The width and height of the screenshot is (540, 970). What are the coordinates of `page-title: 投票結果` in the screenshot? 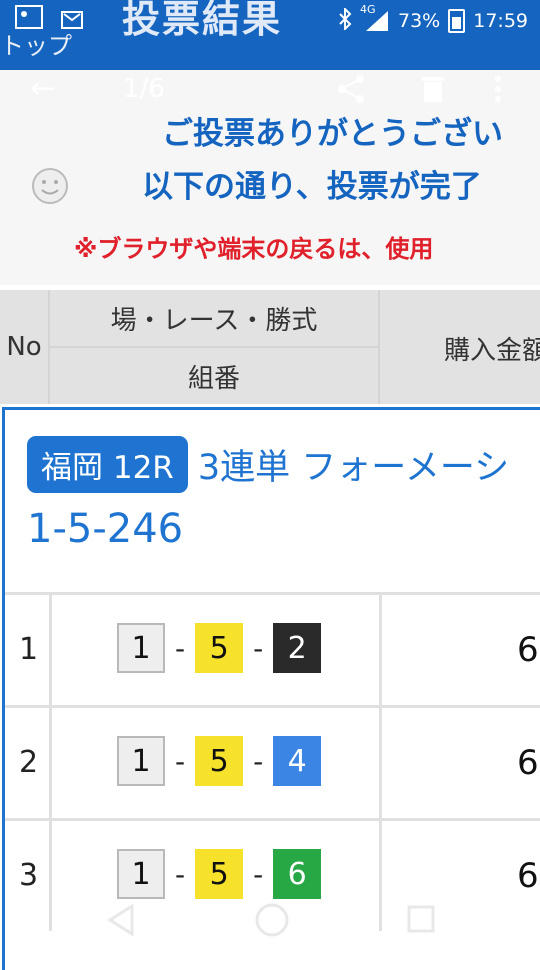 It's located at (202, 20).